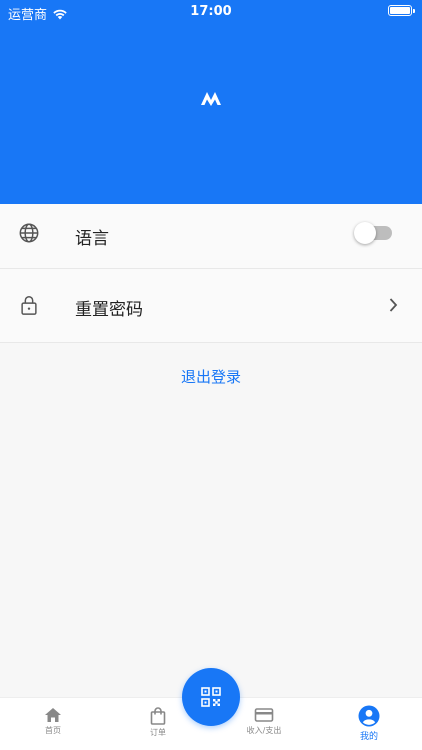 This screenshot has width=422, height=750. I want to click on reset-password-label: 重置密码, so click(109, 310).